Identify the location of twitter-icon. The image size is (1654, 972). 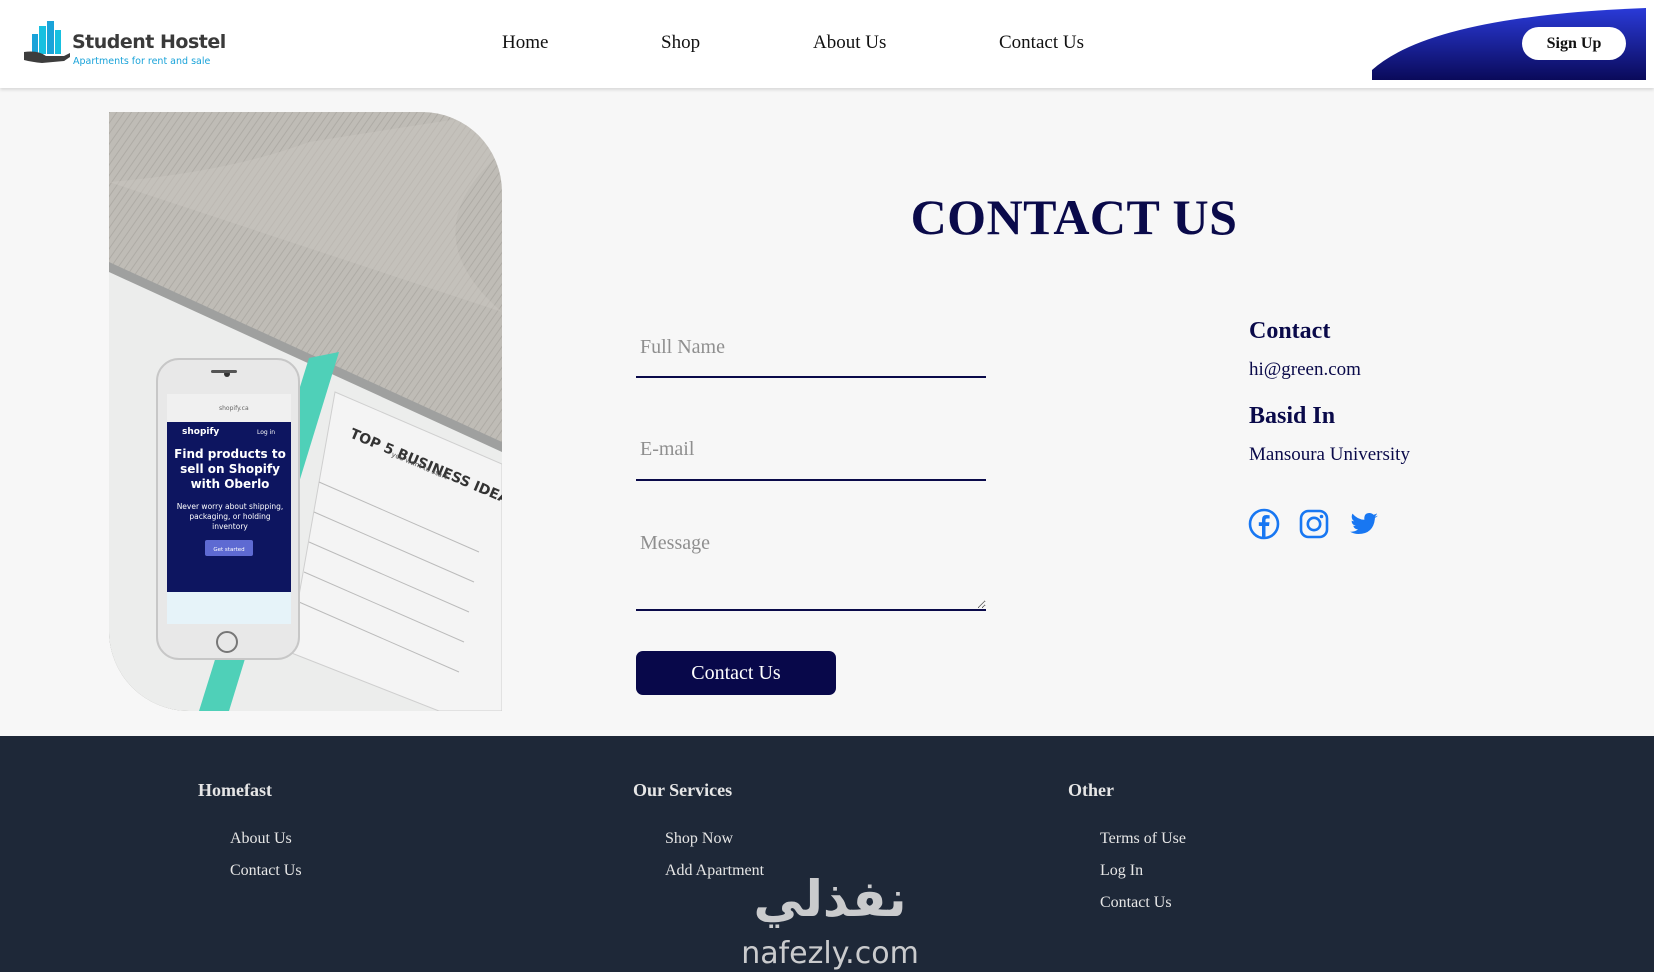
(1364, 524).